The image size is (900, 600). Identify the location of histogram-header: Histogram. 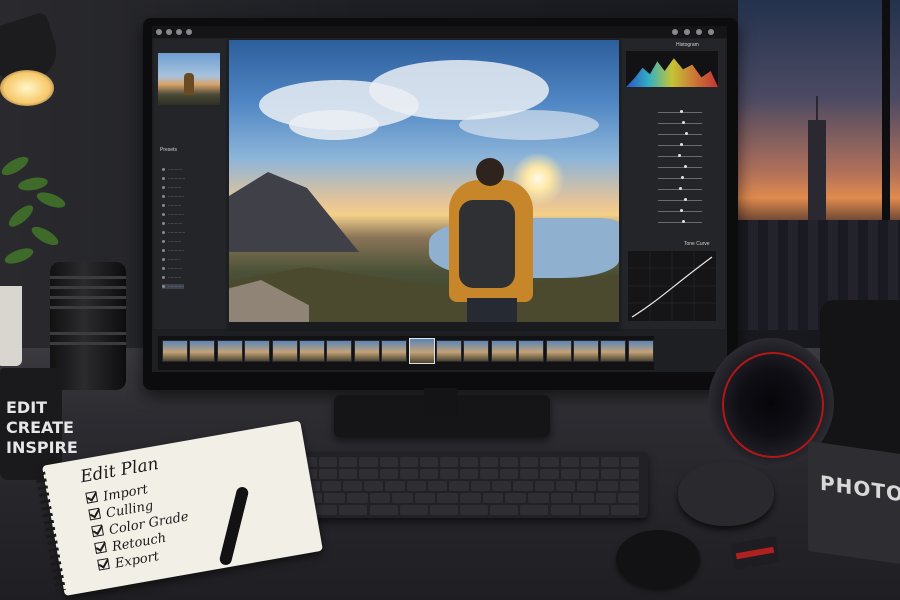
(687, 45).